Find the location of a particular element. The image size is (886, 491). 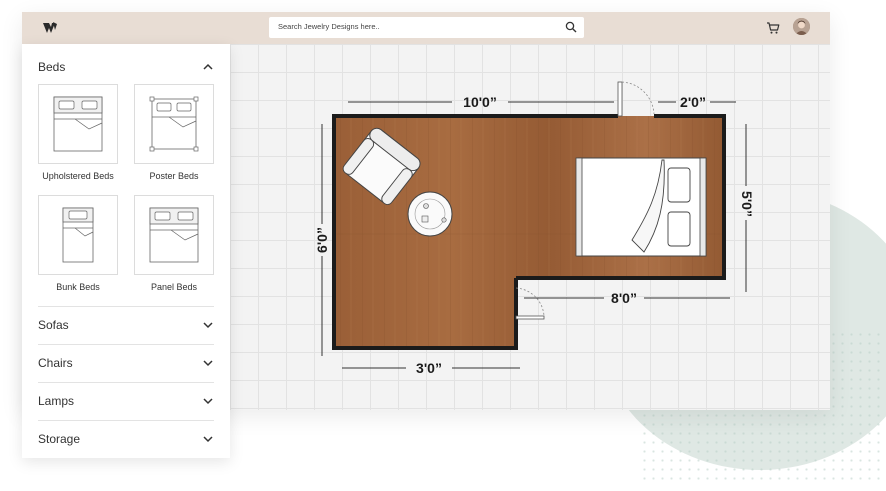

bunk-bed-icon is located at coordinates (78, 235).